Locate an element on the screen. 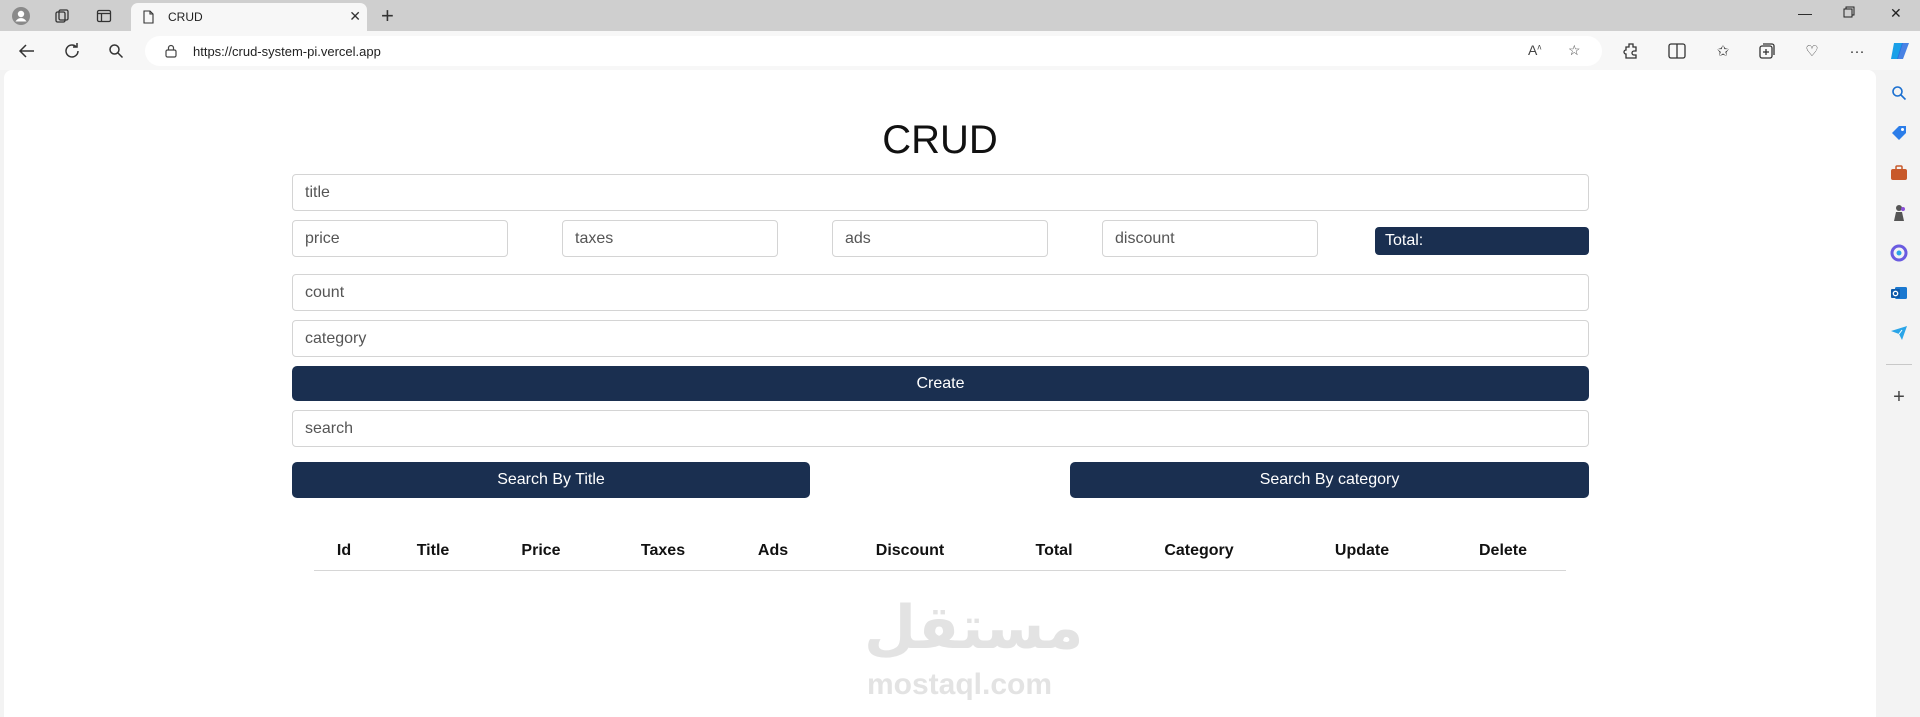  minimize-icon: — is located at coordinates (1805, 13).